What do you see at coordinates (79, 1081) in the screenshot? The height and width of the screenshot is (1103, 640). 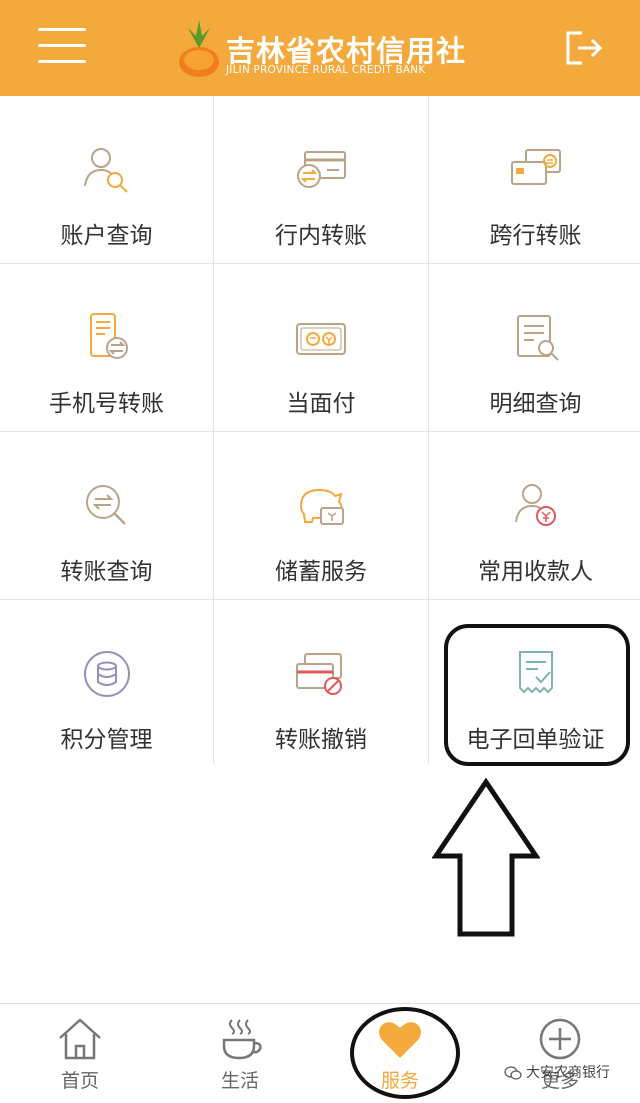 I see `tab-label: 首页` at bounding box center [79, 1081].